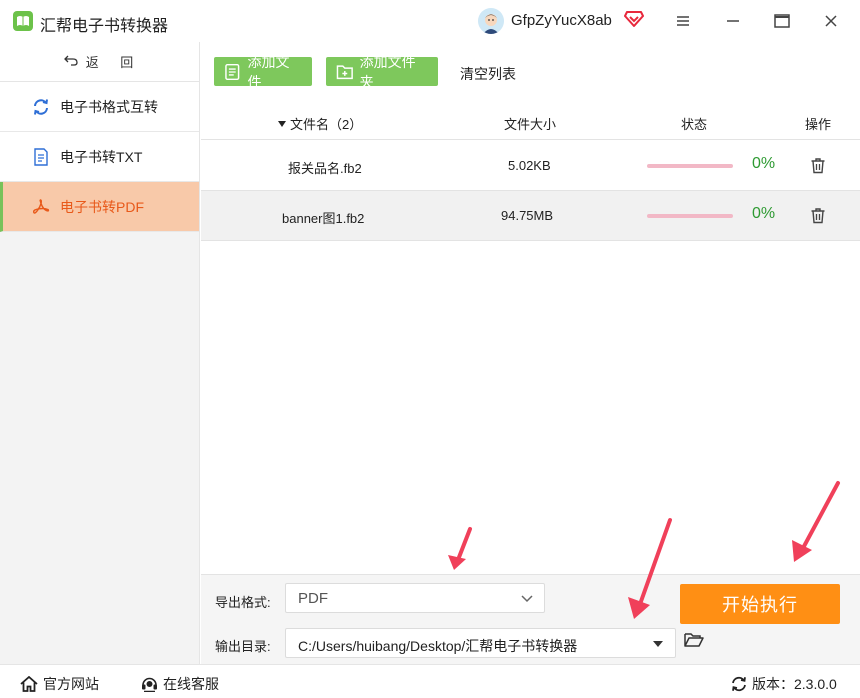 This screenshot has height=698, width=860. Describe the element at coordinates (760, 604) in the screenshot. I see `start-button: 开始执行` at that location.